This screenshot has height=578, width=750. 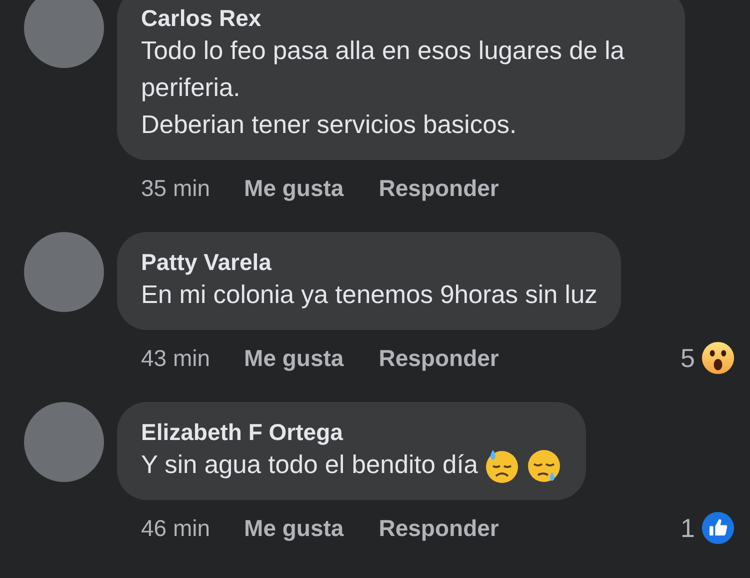 What do you see at coordinates (718, 358) in the screenshot?
I see `surprised-face-icon` at bounding box center [718, 358].